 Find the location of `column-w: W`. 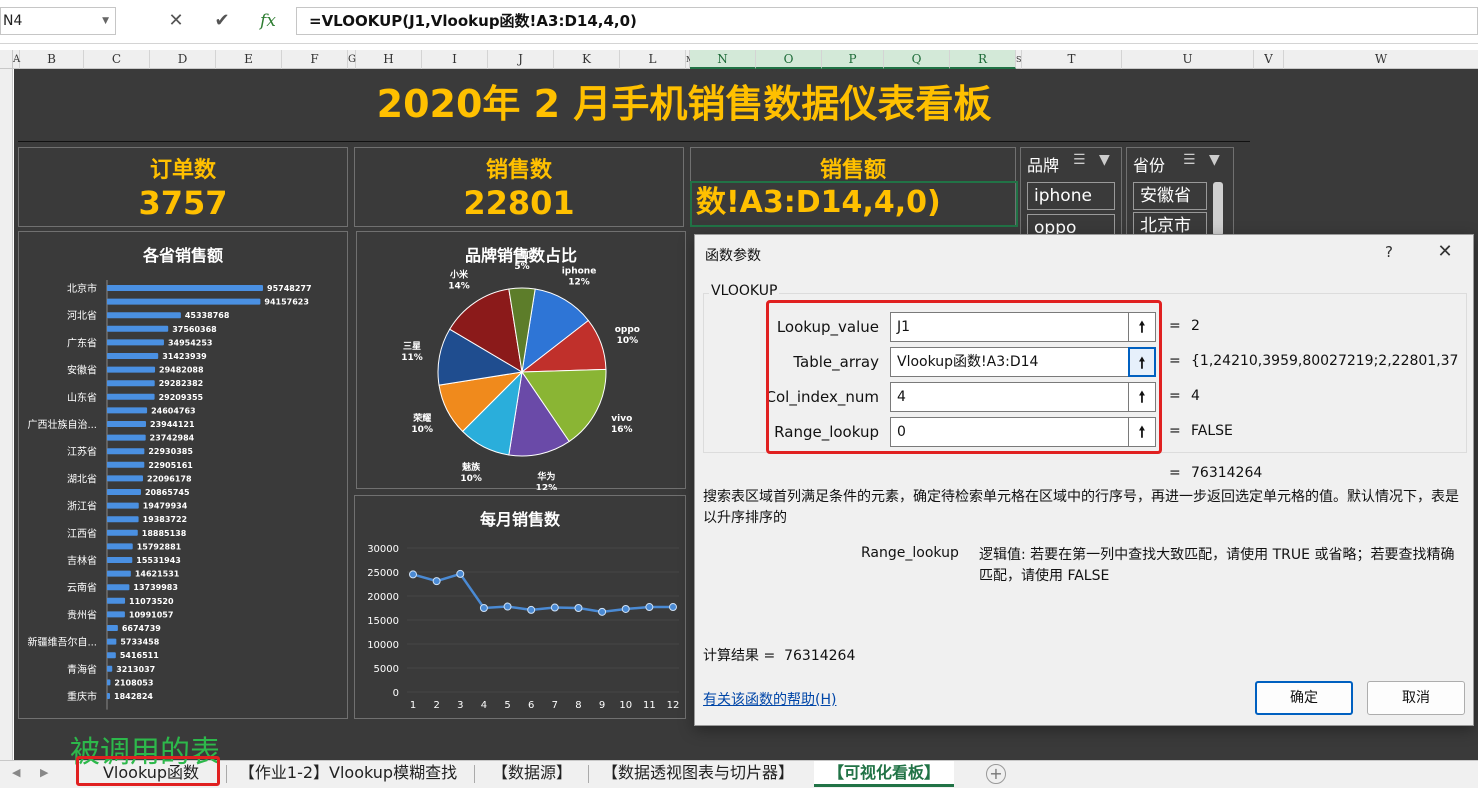

column-w: W is located at coordinates (1381, 59).